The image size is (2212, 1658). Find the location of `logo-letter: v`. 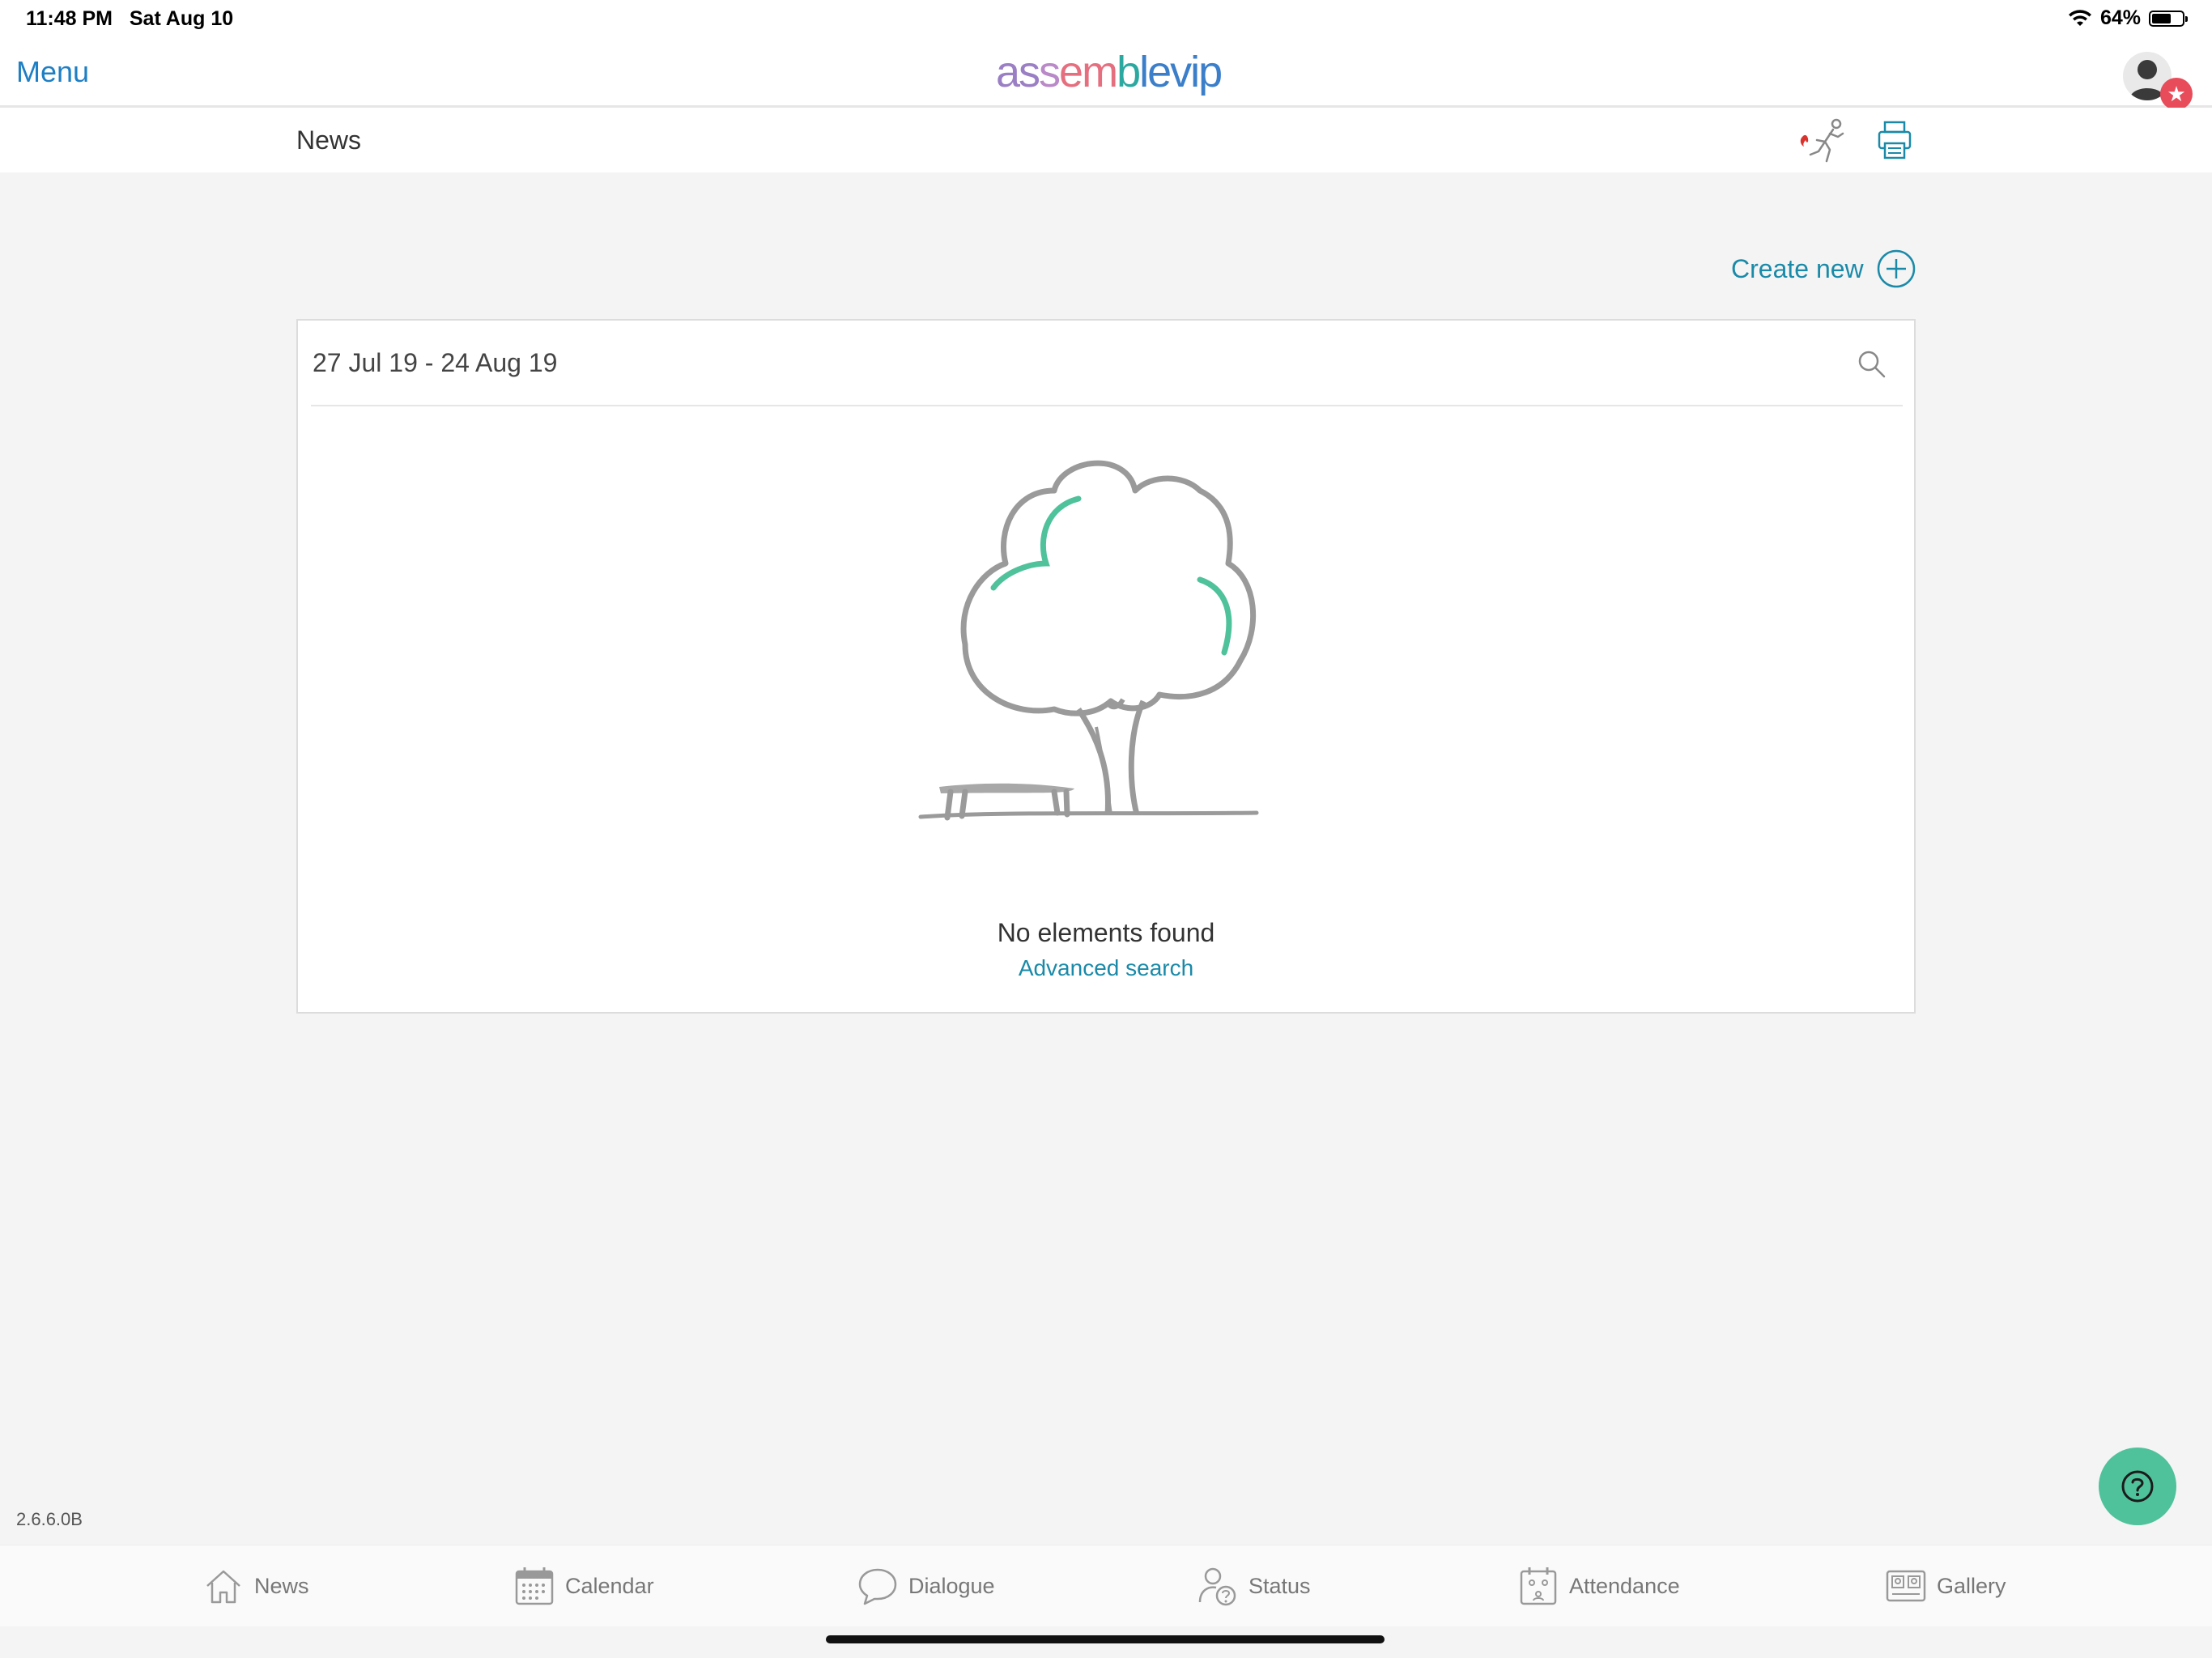

logo-letter: v is located at coordinates (1181, 72).